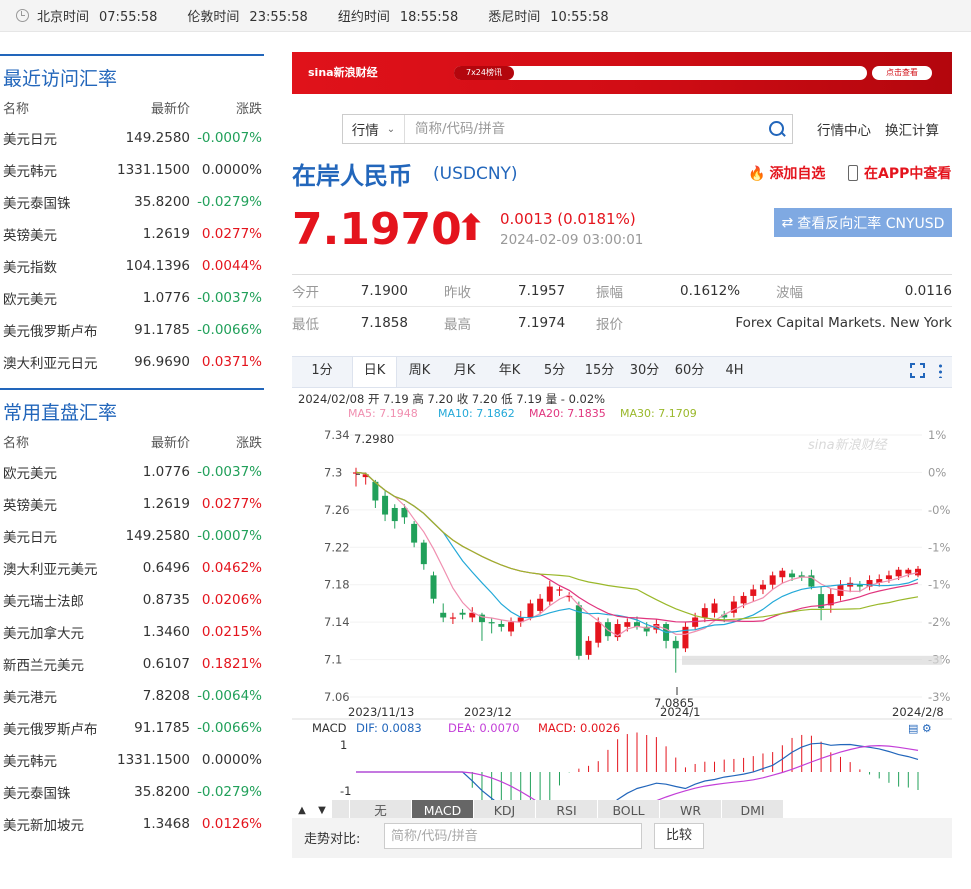  I want to click on banner-view-button: 点击查看, so click(902, 73).